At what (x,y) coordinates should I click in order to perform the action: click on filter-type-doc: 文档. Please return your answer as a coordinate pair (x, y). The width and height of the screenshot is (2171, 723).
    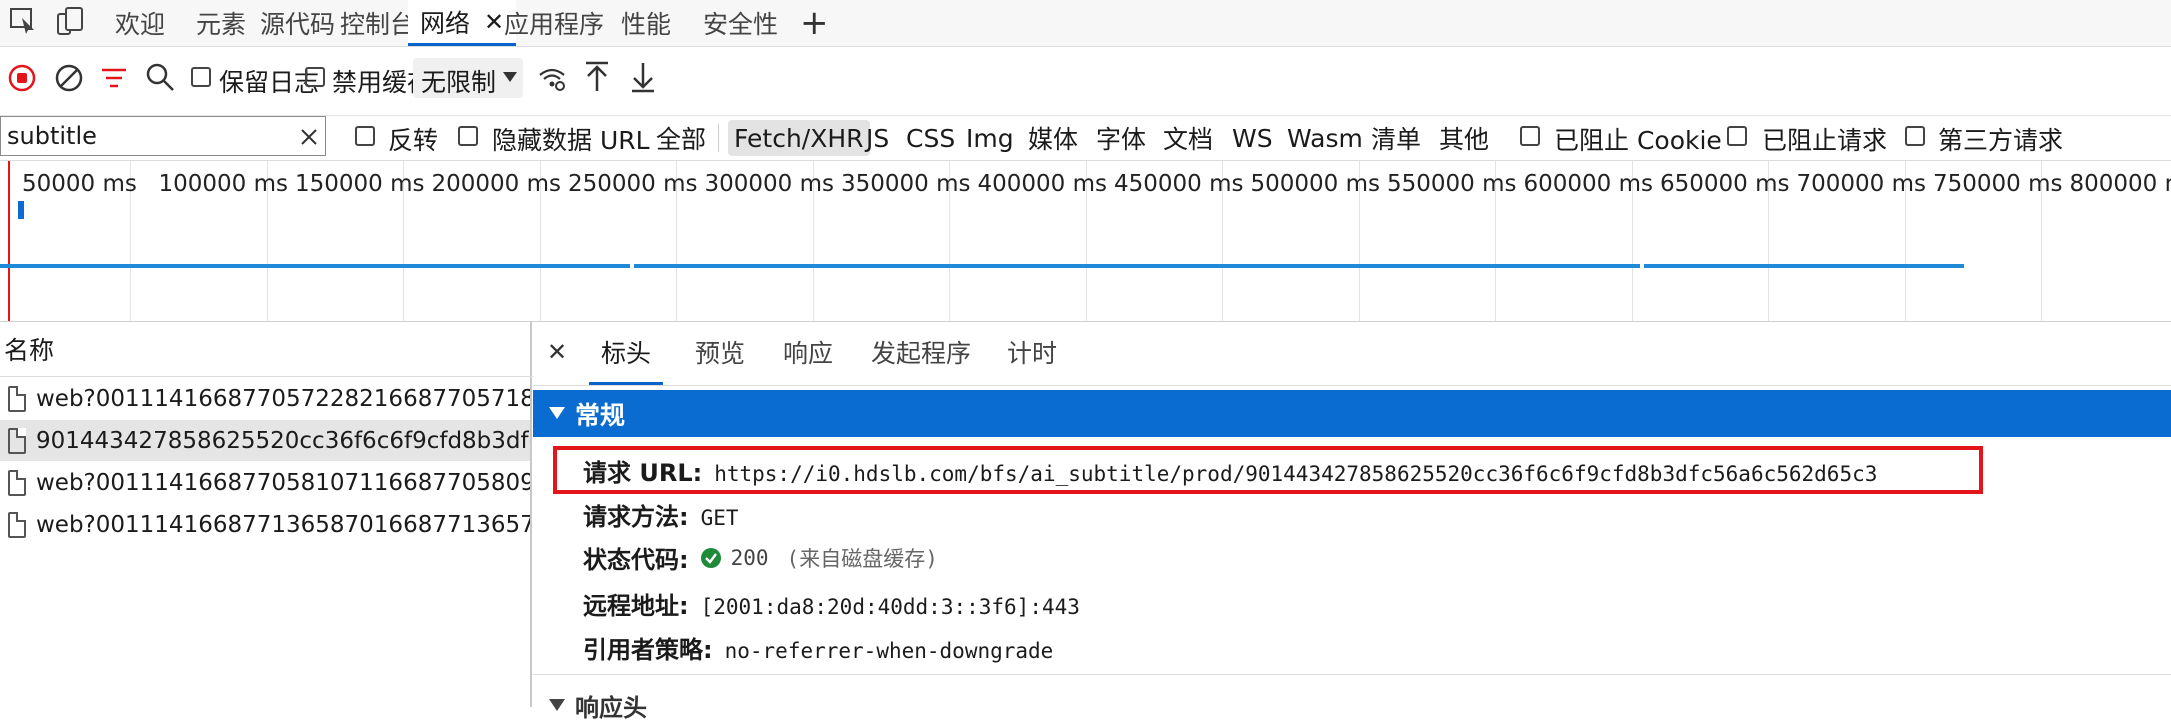
    Looking at the image, I should click on (1188, 138).